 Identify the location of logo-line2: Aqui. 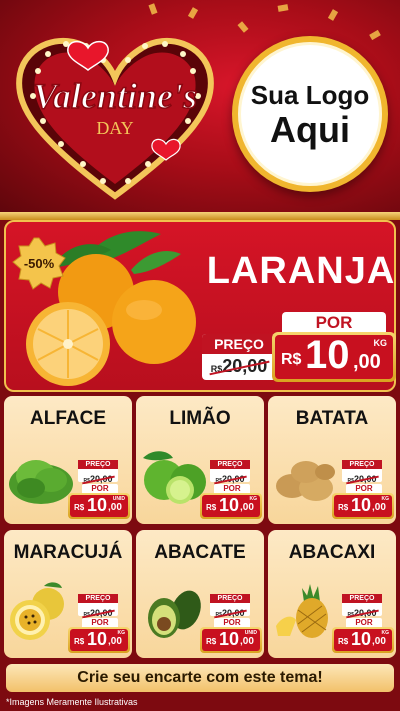
(310, 129).